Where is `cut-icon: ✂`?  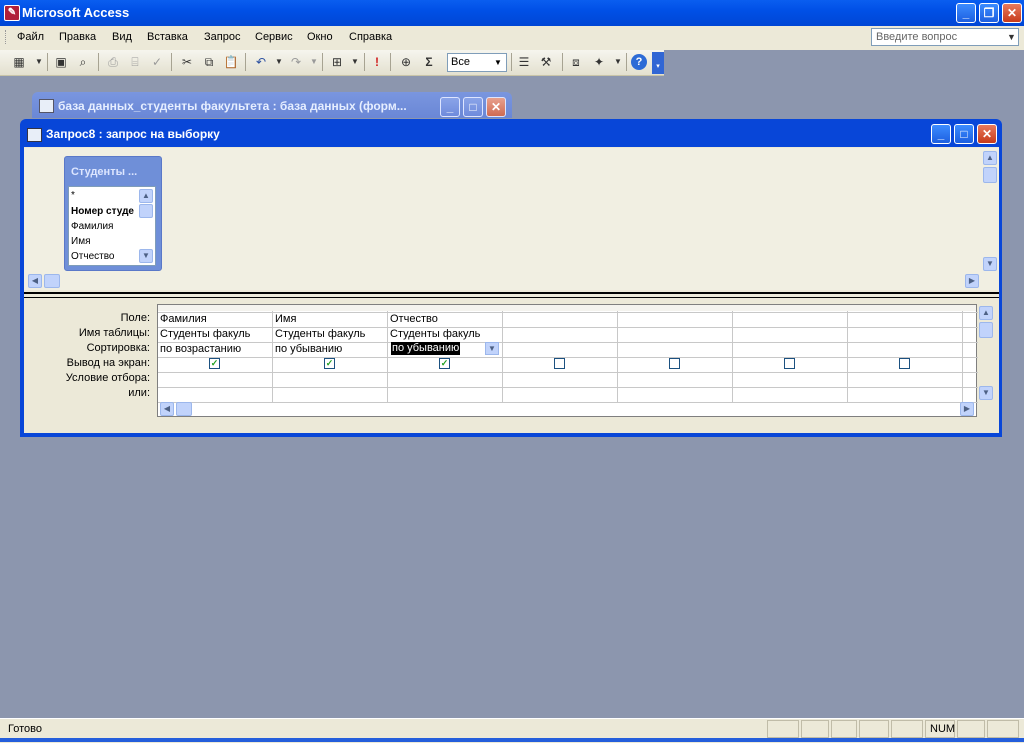
cut-icon: ✂ is located at coordinates (187, 62).